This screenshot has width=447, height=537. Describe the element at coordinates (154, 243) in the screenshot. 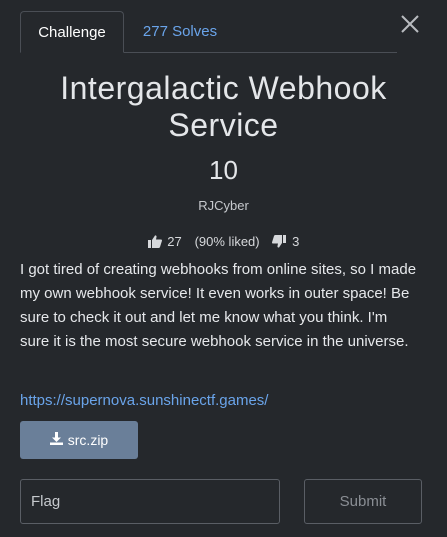

I see `thumbs-up-icon` at that location.